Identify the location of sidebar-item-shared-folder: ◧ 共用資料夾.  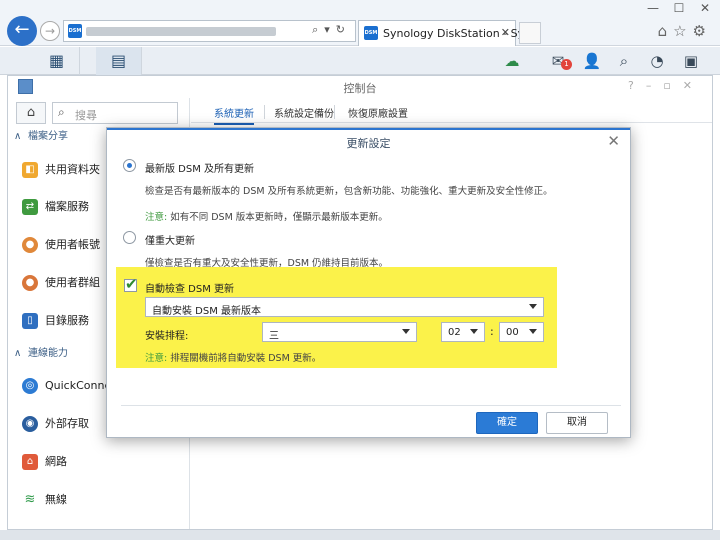
(61, 170).